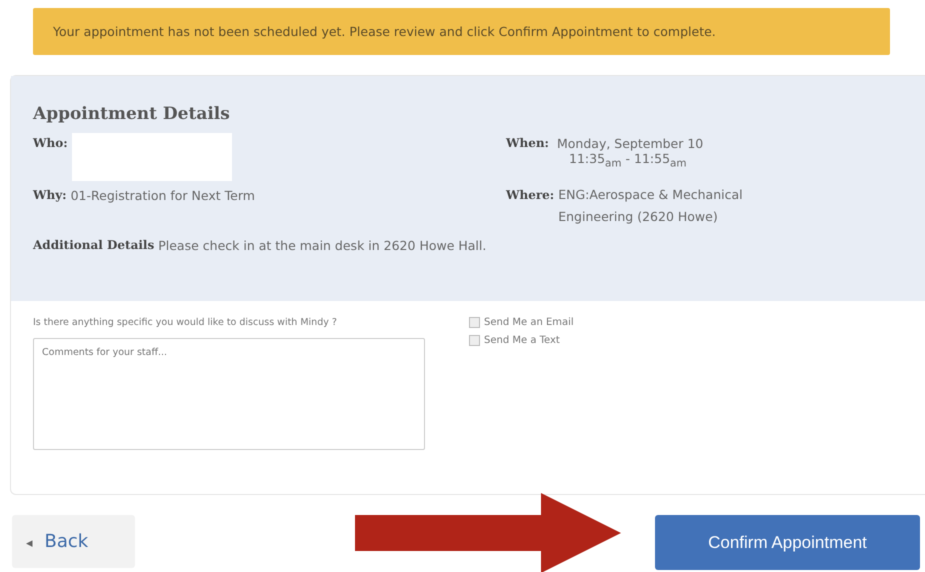 This screenshot has width=925, height=572. Describe the element at coordinates (529, 322) in the screenshot. I see `checkbox-label: Send Me an Email` at that location.